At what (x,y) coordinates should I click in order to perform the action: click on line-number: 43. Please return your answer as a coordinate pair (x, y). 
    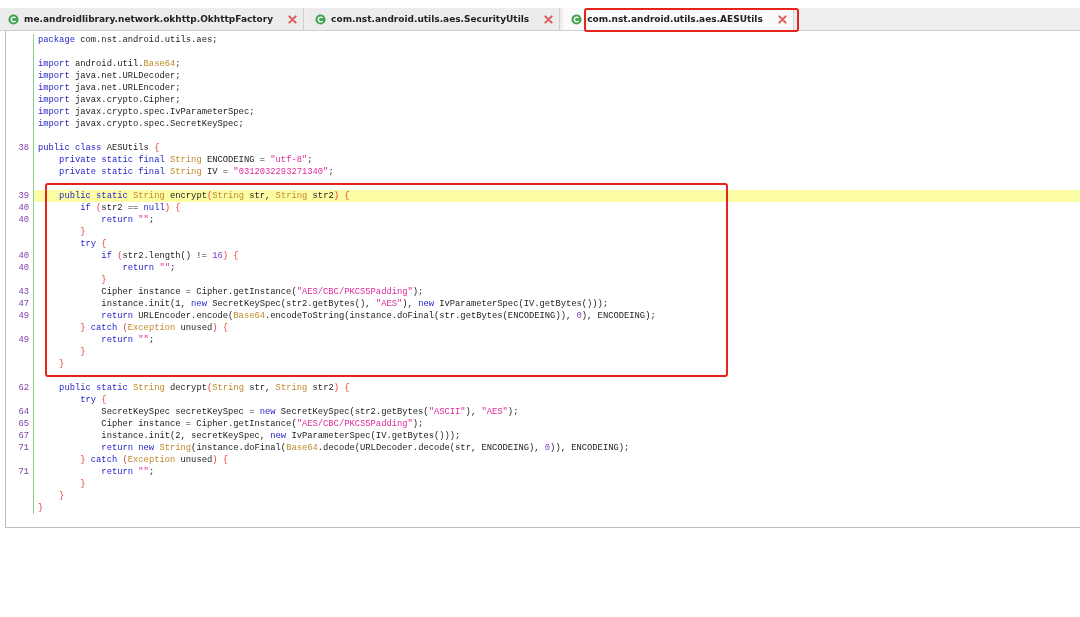
    Looking at the image, I should click on (20, 292).